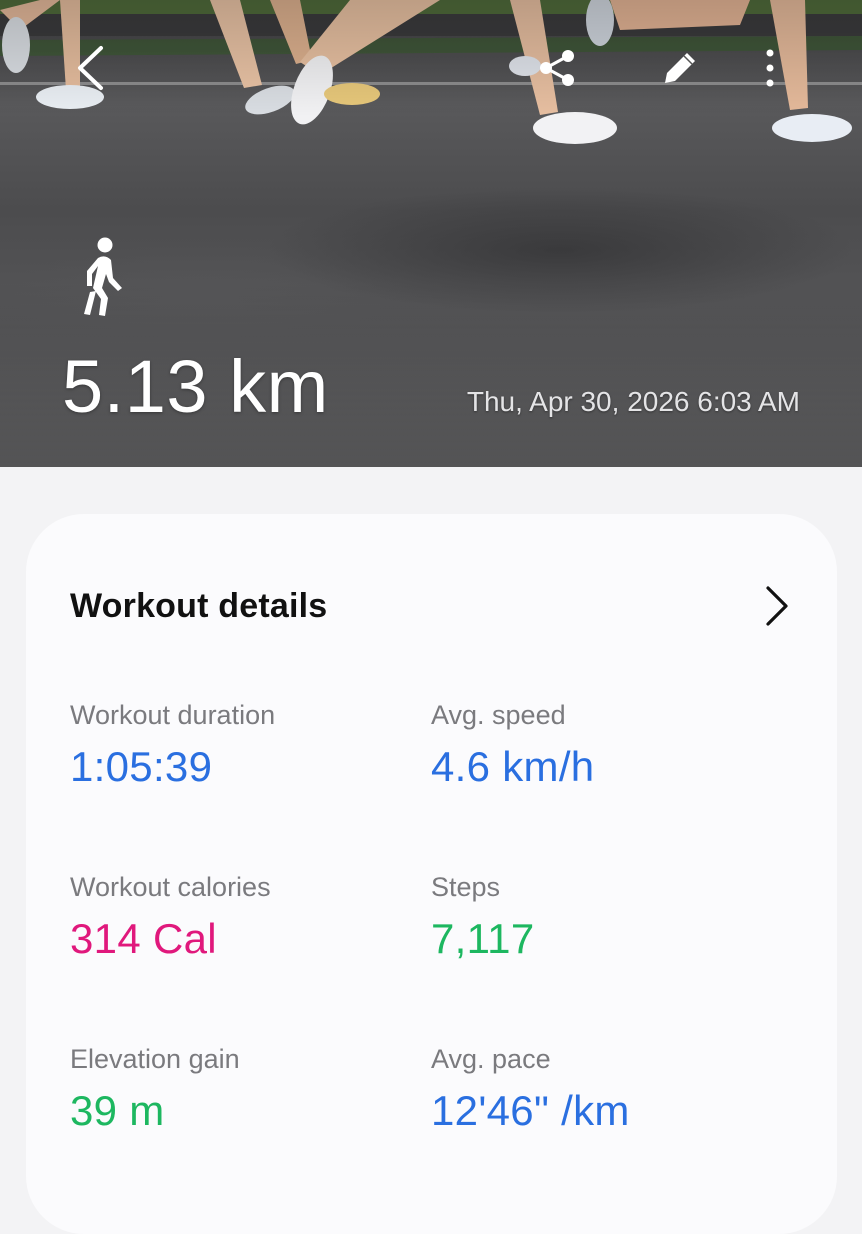 This screenshot has height=1234, width=862. What do you see at coordinates (195, 386) in the screenshot?
I see `distance-value: 5.13 km` at bounding box center [195, 386].